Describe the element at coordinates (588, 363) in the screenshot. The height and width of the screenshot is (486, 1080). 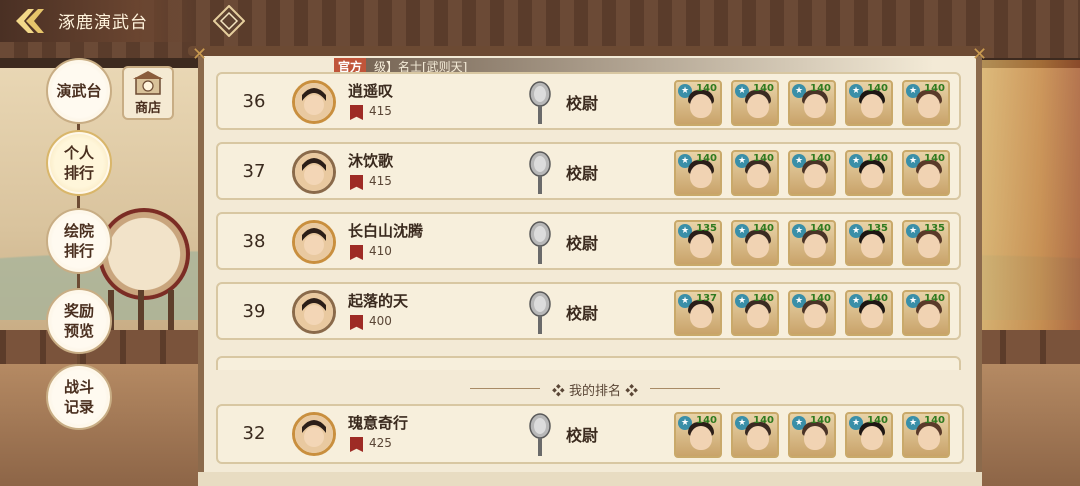
I see `table-row-partial` at that location.